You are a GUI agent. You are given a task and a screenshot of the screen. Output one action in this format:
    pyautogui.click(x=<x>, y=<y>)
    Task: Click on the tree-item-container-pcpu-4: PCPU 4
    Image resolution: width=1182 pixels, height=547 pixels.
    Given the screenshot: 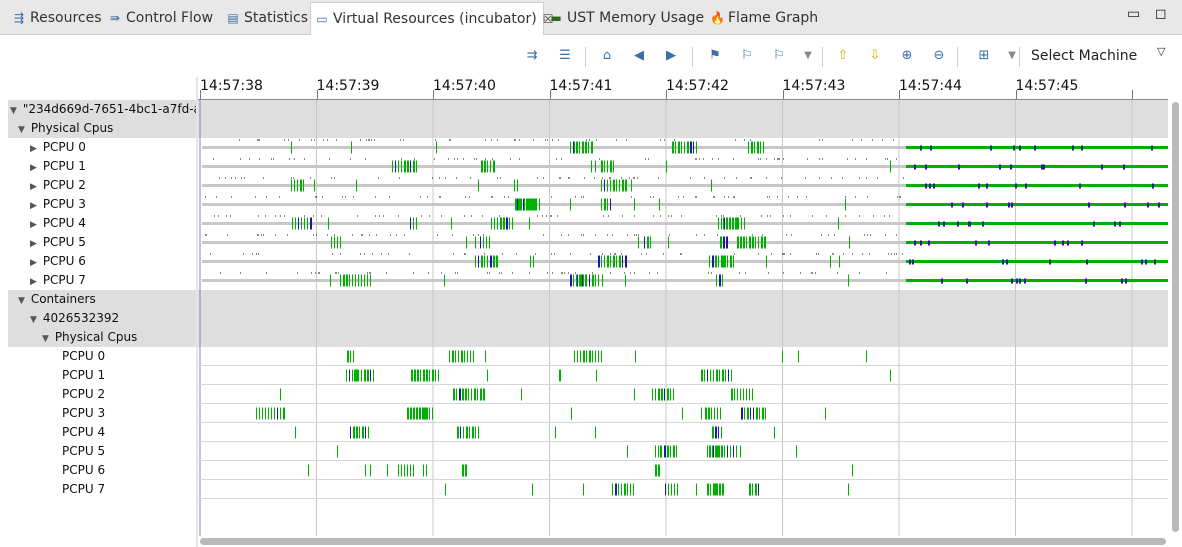 What is the action you would take?
    pyautogui.click(x=102, y=432)
    